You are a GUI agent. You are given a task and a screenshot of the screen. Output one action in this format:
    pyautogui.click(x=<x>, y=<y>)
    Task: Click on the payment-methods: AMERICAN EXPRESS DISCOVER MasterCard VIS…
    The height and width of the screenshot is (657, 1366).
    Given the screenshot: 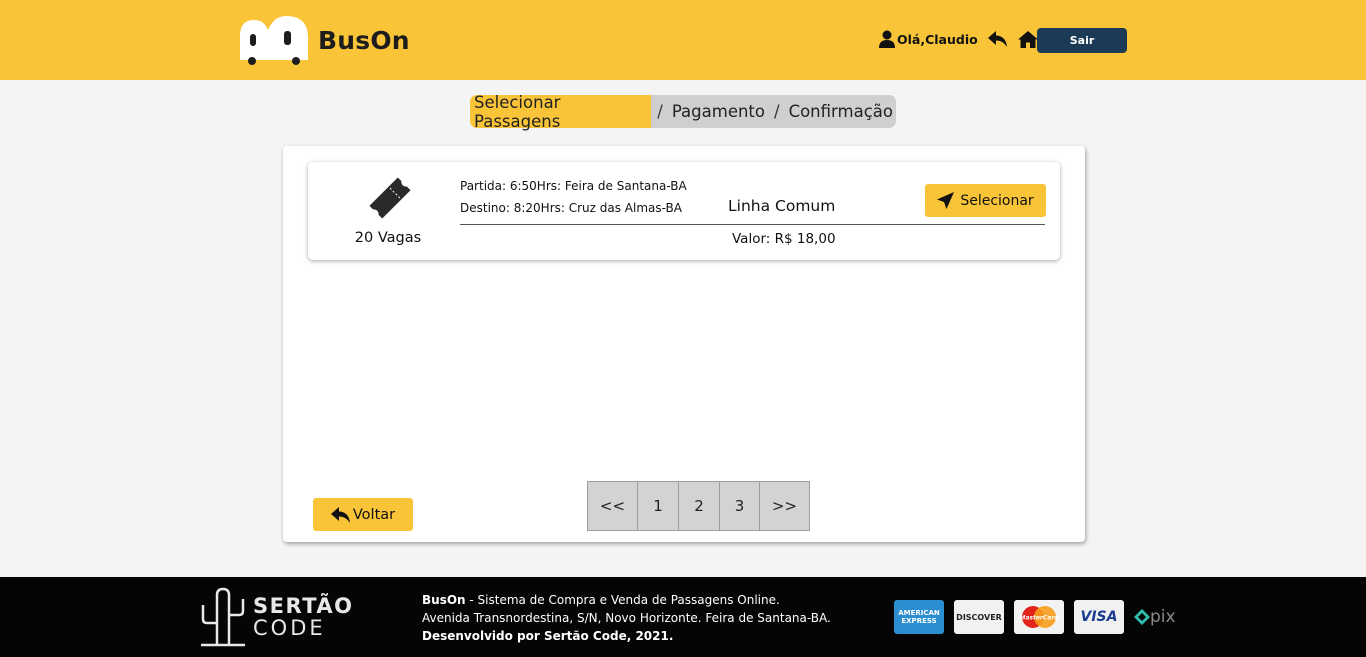 What is the action you would take?
    pyautogui.click(x=1035, y=617)
    